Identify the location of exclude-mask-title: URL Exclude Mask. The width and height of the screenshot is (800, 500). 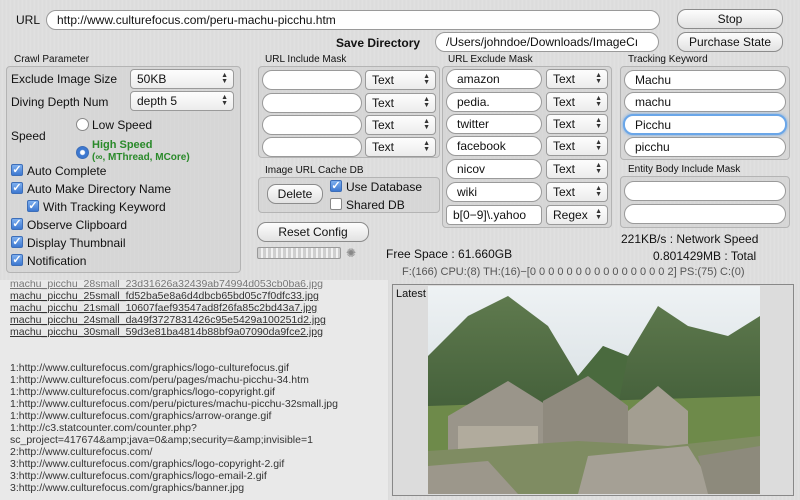
(490, 59).